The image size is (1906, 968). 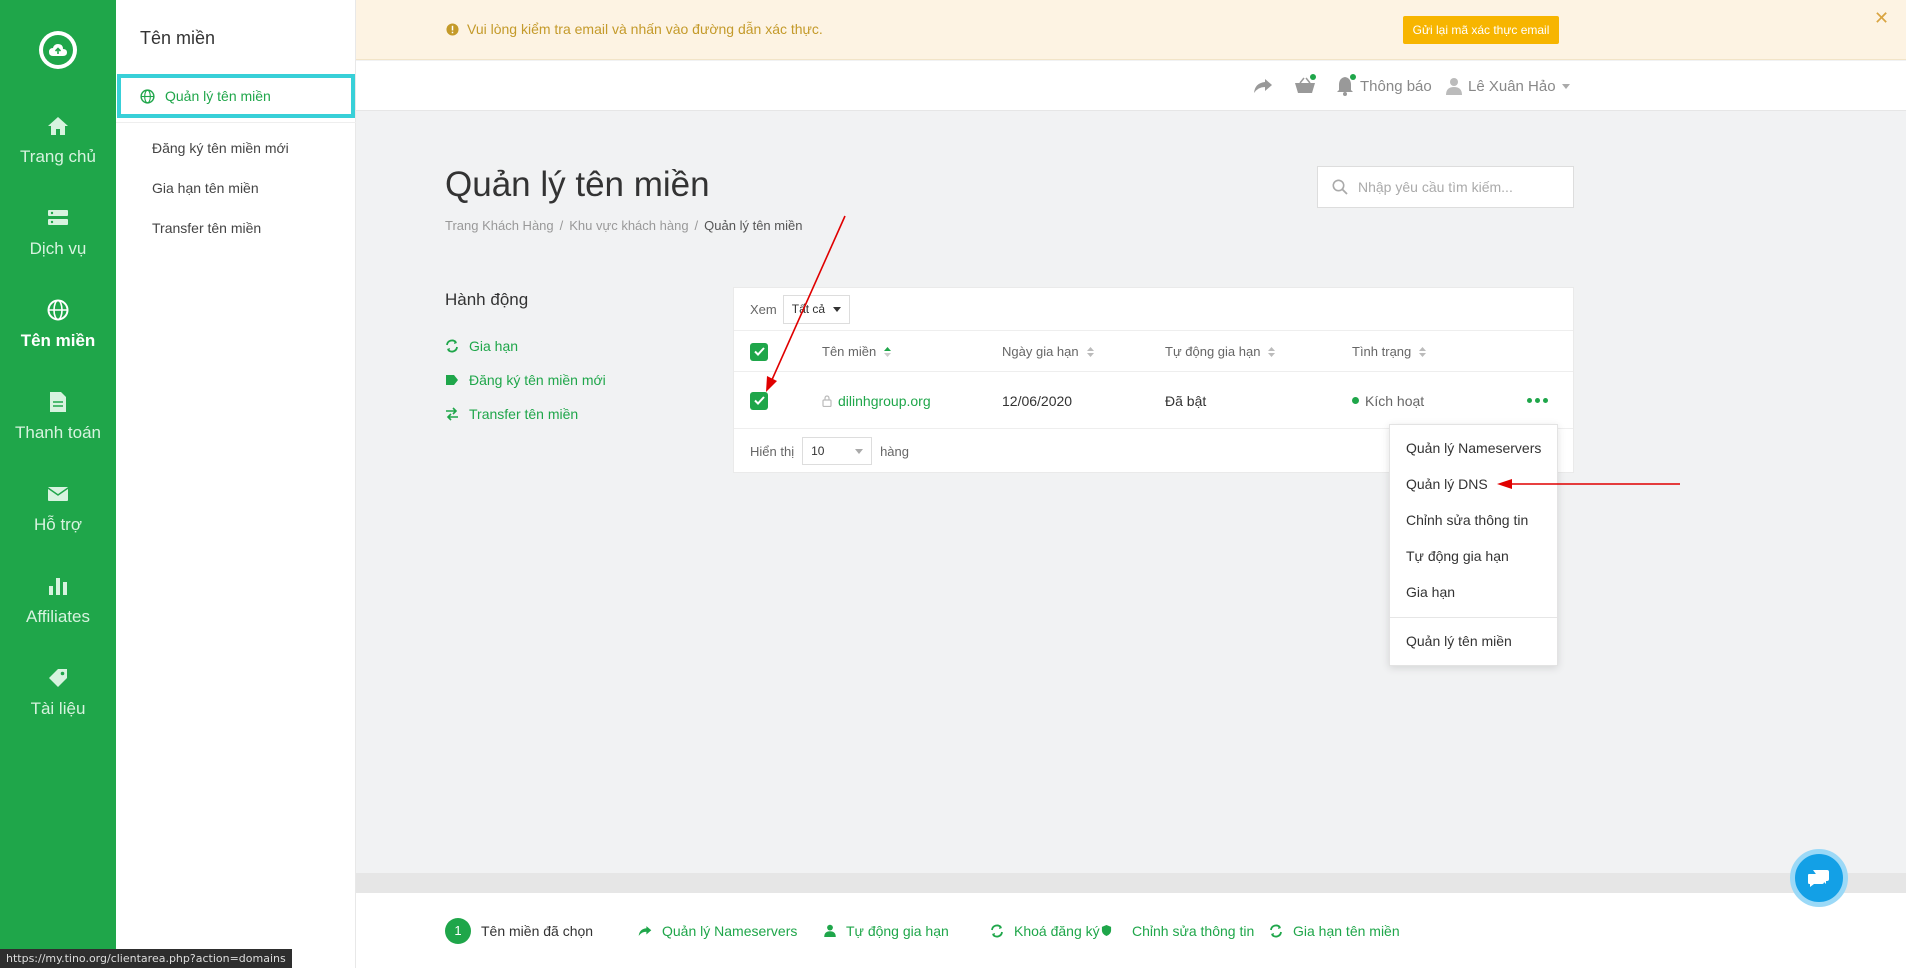 I want to click on nav-item-label: Dịch vụ, so click(x=58, y=248).